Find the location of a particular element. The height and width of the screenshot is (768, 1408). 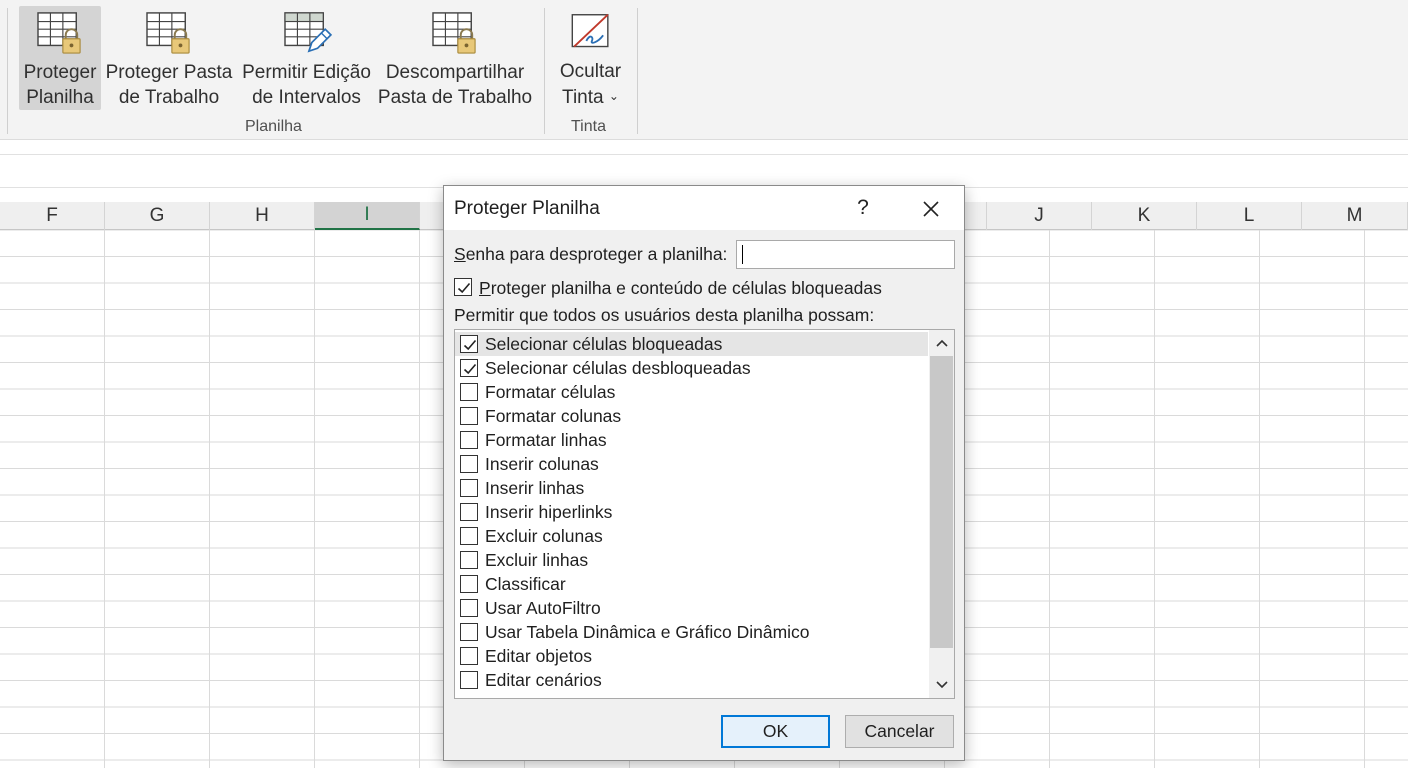

list-item: Editar cenários is located at coordinates (691, 680).